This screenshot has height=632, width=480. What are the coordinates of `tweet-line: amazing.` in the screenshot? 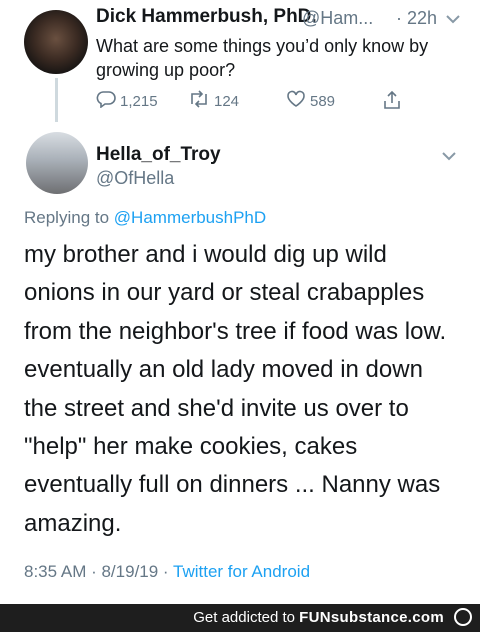 It's located at (73, 523).